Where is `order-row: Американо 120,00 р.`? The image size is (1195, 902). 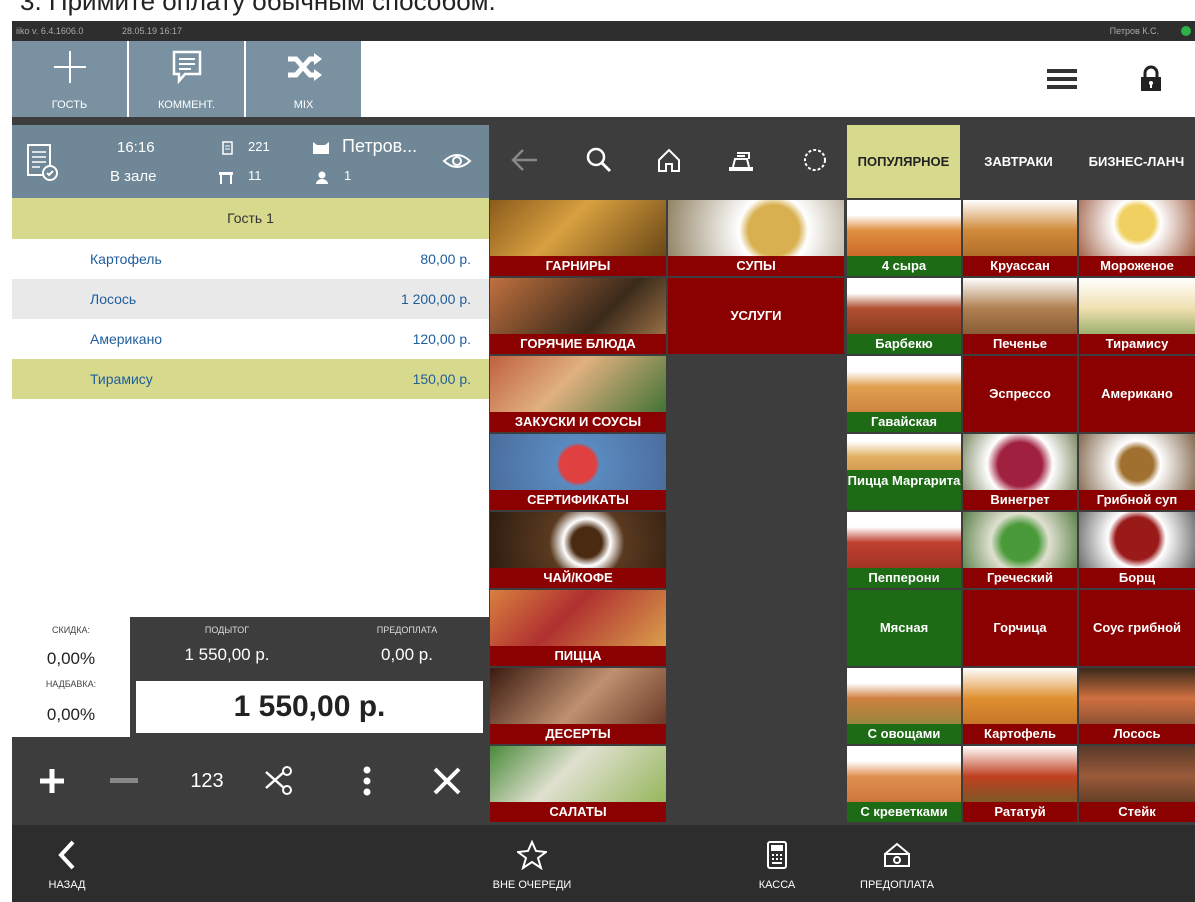
order-row: Американо 120,00 р. is located at coordinates (250, 339).